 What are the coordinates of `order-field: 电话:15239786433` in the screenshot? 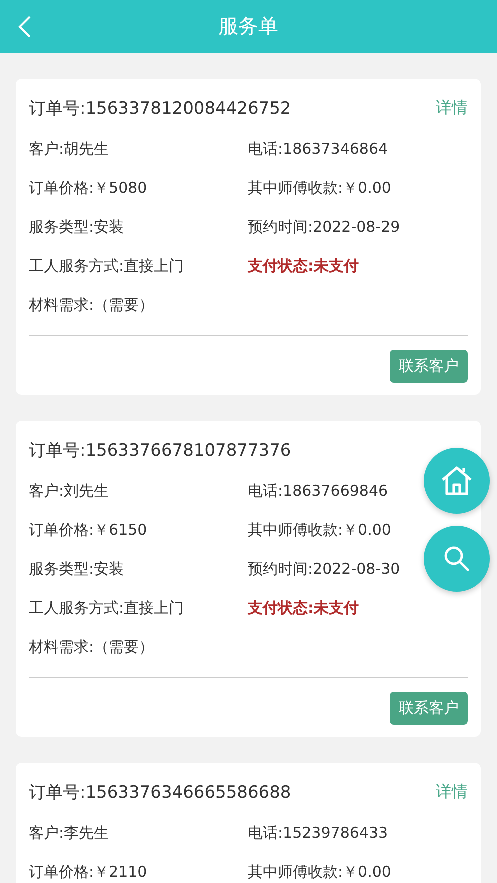 It's located at (358, 833).